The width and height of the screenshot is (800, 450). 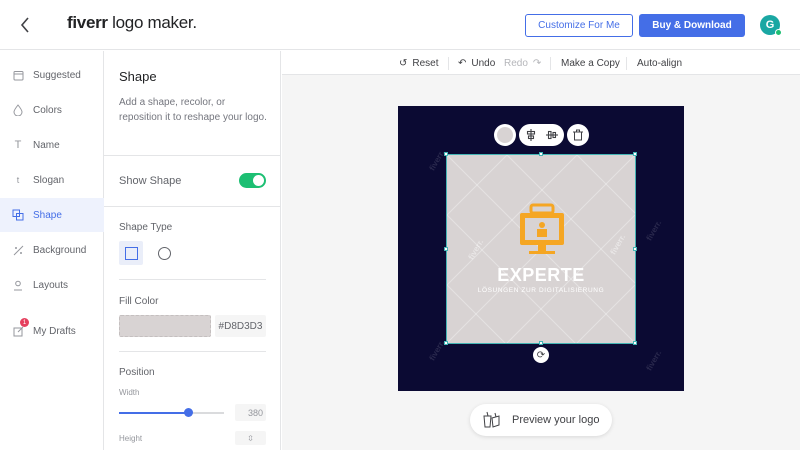 I want to click on panel-title: Shape, so click(x=138, y=76).